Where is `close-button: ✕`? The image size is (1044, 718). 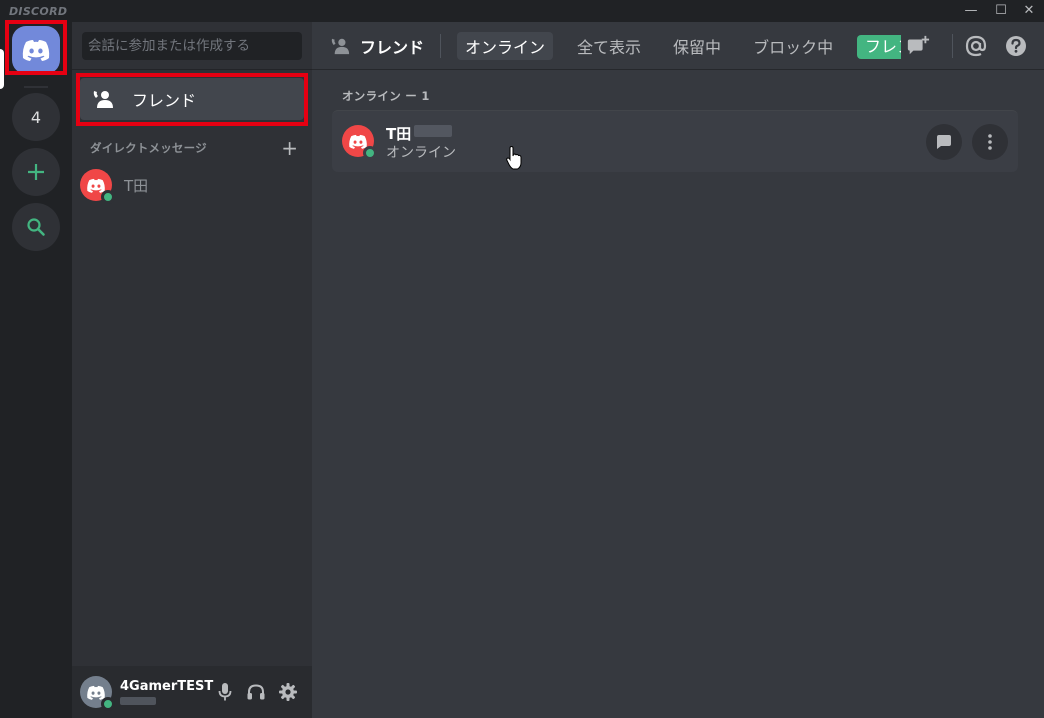
close-button: ✕ is located at coordinates (1029, 11).